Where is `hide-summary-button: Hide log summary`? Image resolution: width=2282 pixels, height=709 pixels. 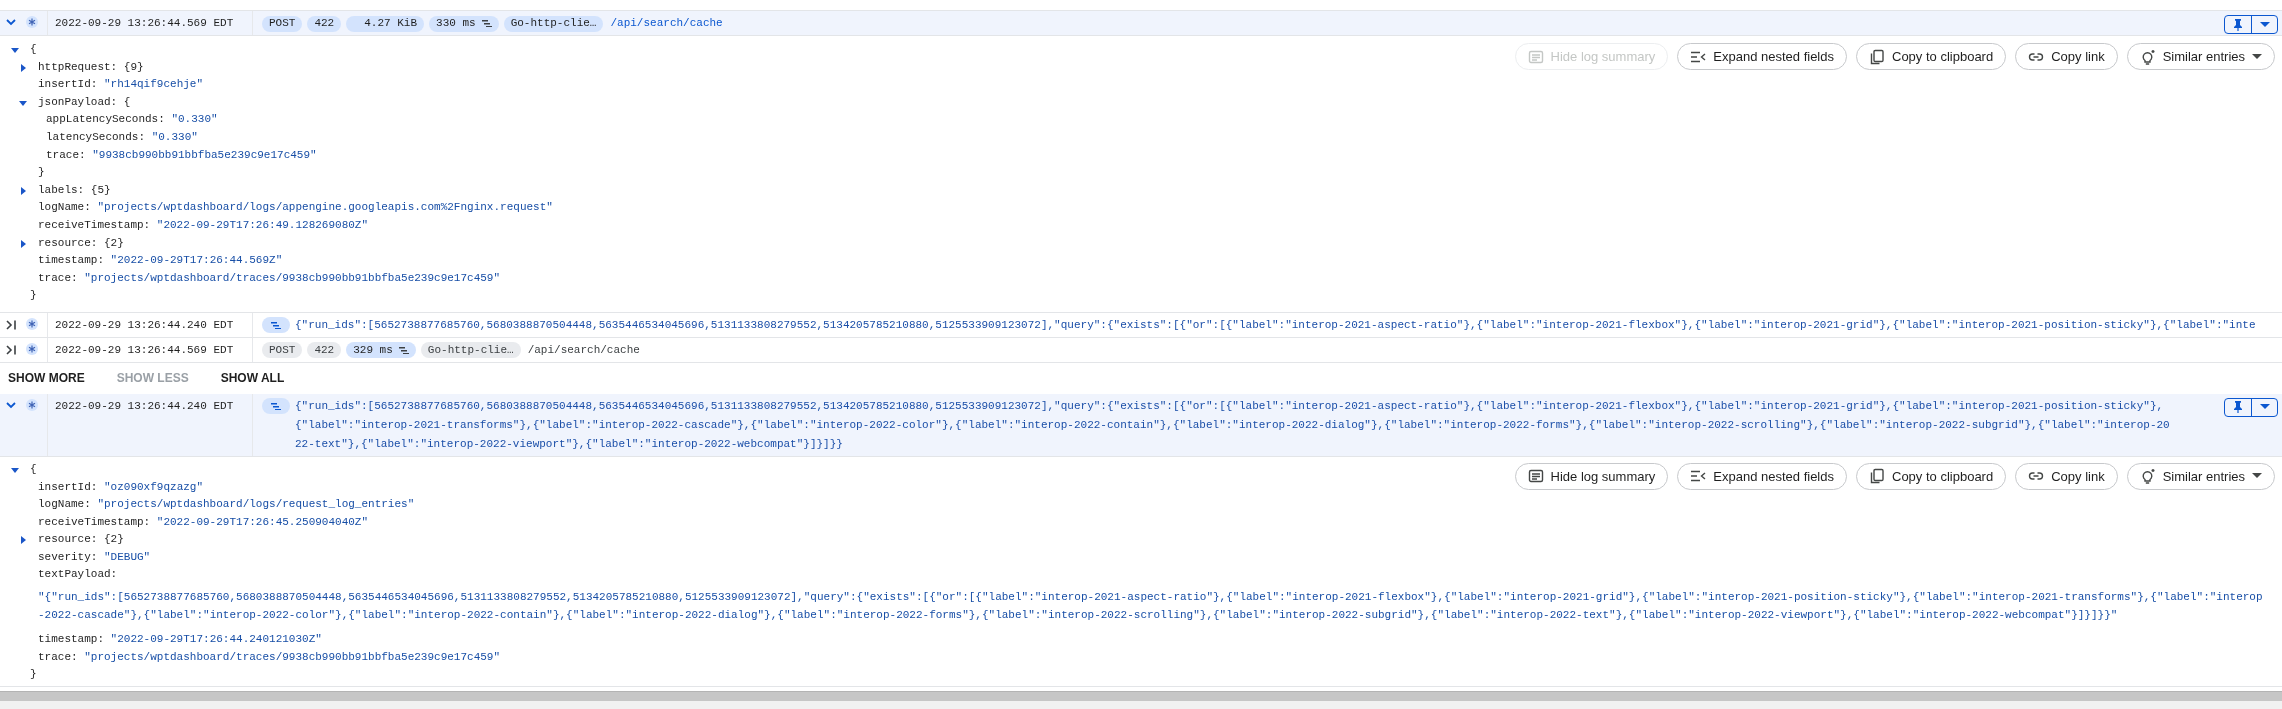
hide-summary-button: Hide log summary is located at coordinates (1591, 476).